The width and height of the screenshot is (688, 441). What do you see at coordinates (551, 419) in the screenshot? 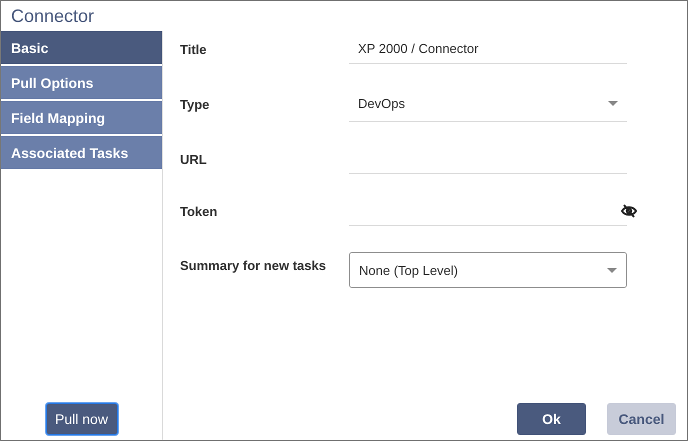
I see `ok-button: Ok` at bounding box center [551, 419].